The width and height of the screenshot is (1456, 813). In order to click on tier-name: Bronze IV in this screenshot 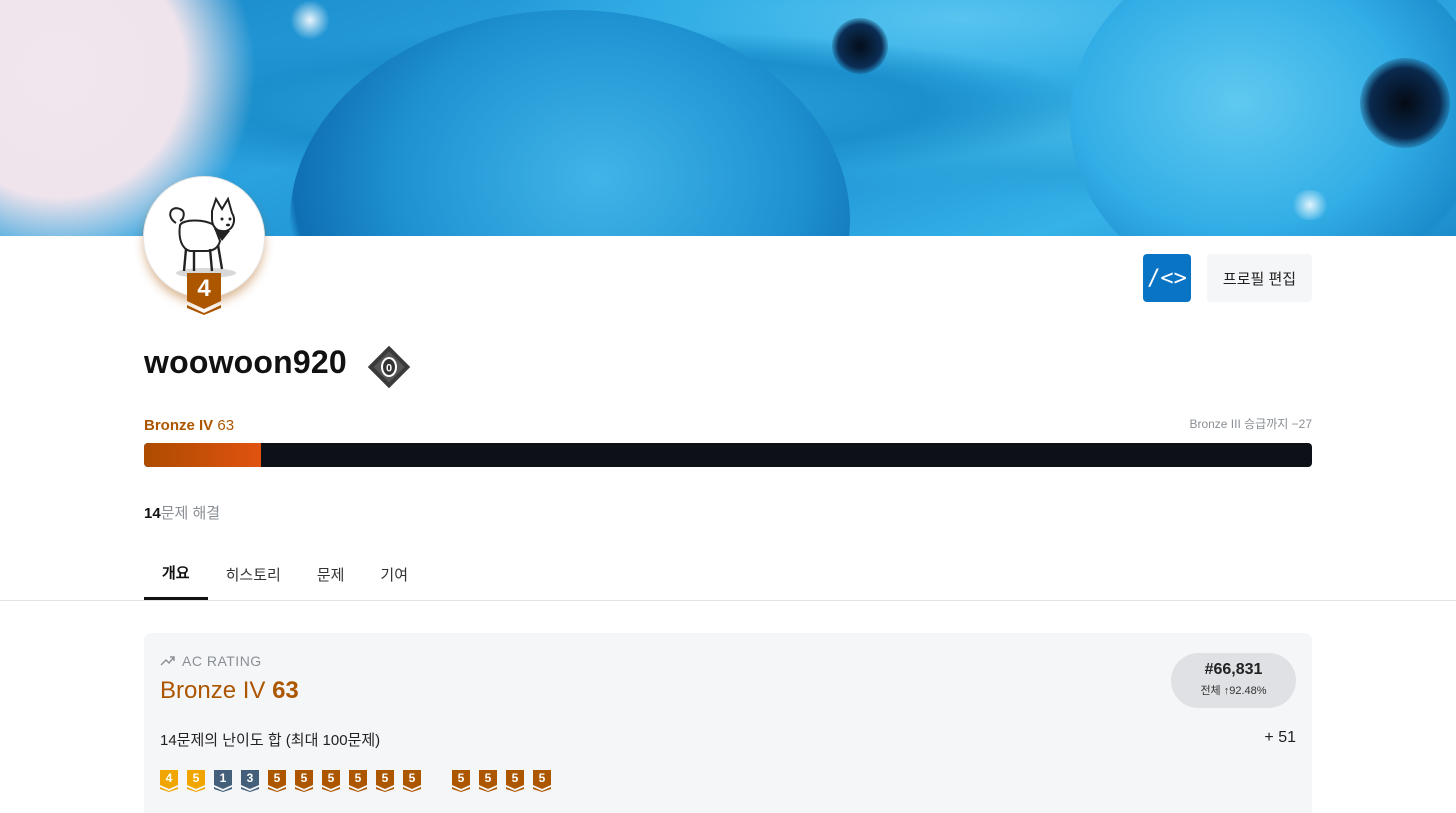, I will do `click(179, 425)`.